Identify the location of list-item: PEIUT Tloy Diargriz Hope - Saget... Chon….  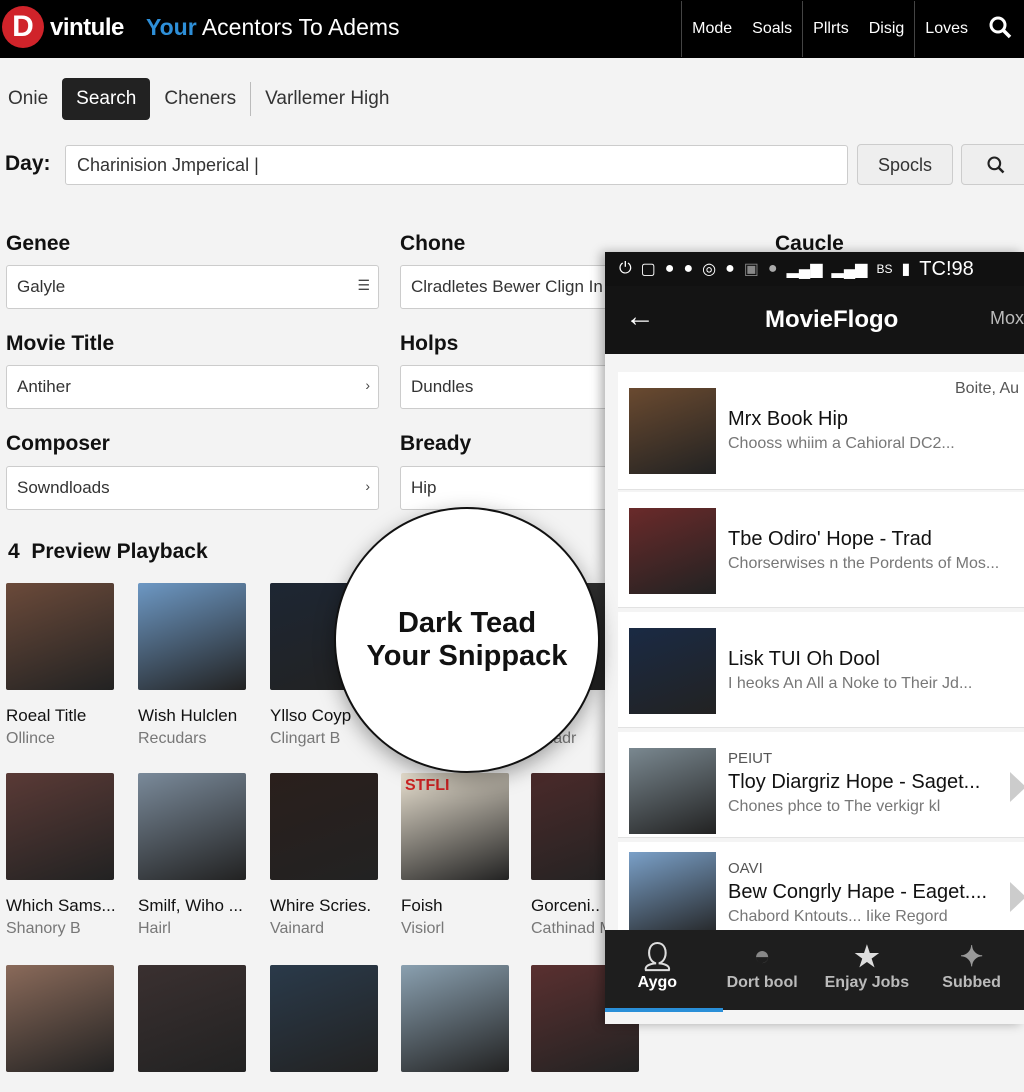
(821, 785).